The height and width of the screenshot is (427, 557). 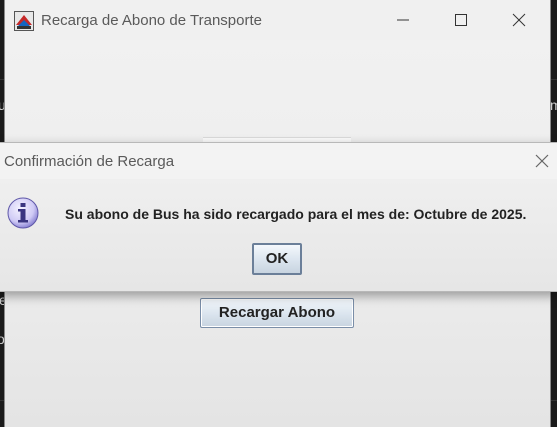 I want to click on window-title: Recarga de Abono de Transporte, so click(x=151, y=20).